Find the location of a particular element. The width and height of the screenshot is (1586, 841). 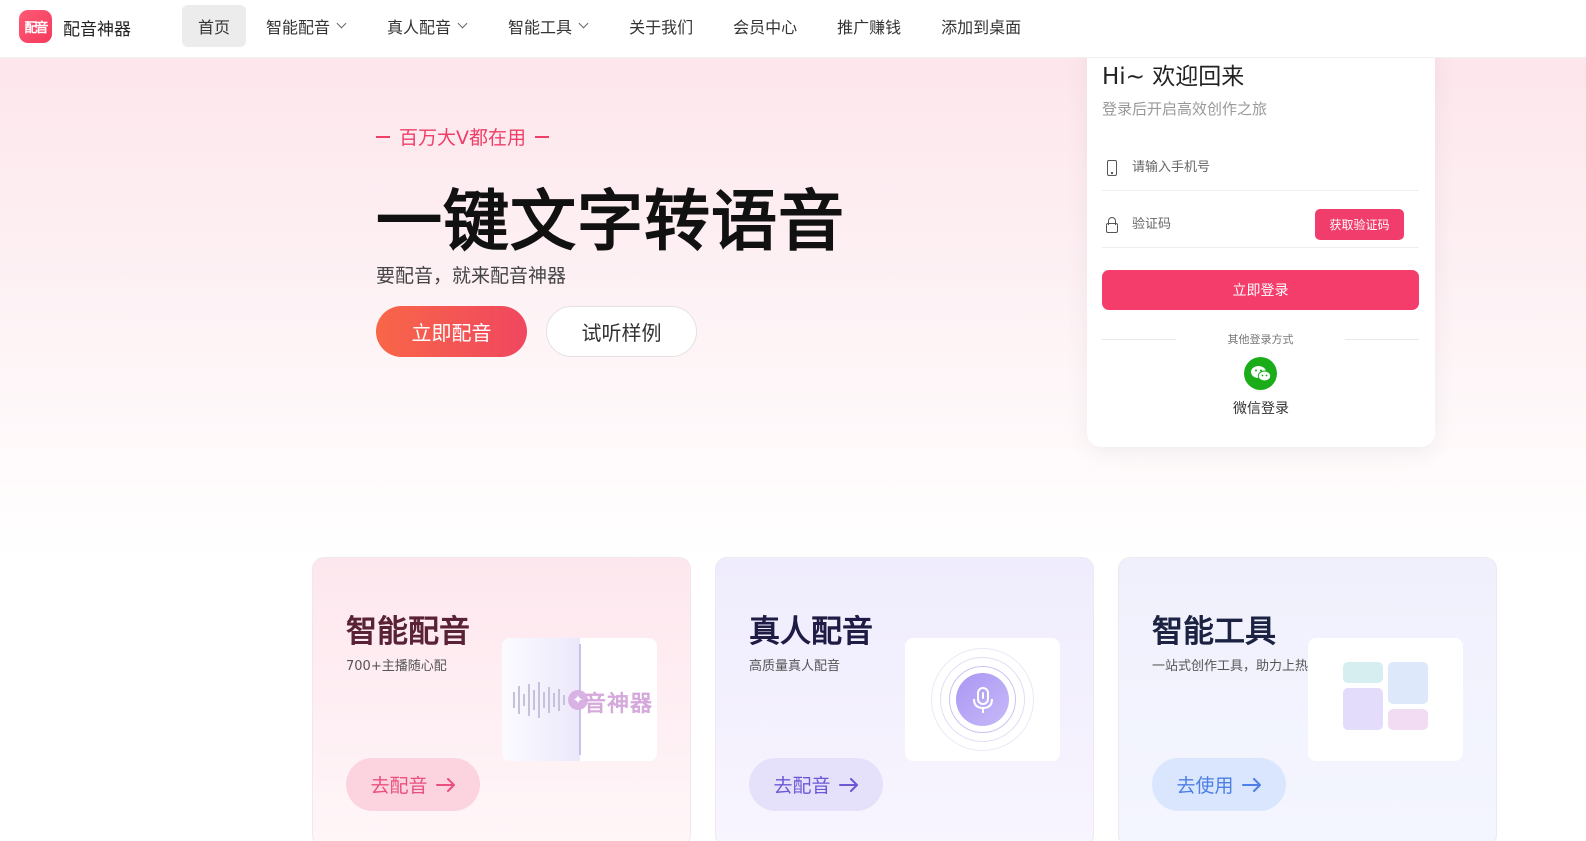

feature-card-ai-tools: 智能工具 一站式创作工具，助力上热门 去使用 is located at coordinates (1307, 699).